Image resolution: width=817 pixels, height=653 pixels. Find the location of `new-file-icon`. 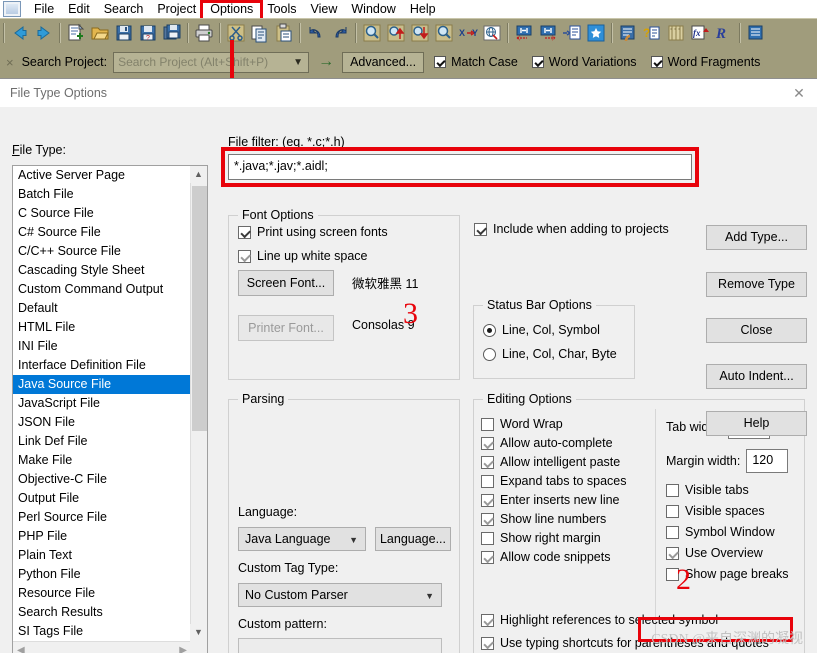

new-file-icon is located at coordinates (76, 33).